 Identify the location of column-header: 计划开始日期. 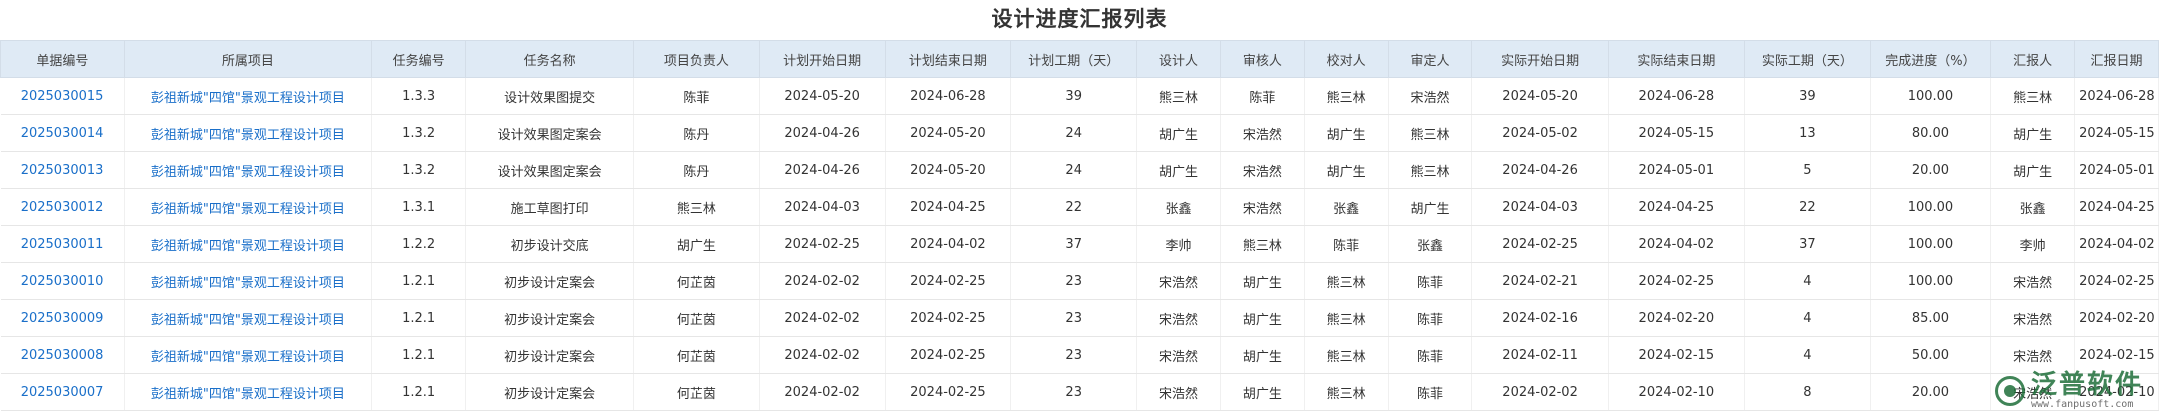
(822, 59).